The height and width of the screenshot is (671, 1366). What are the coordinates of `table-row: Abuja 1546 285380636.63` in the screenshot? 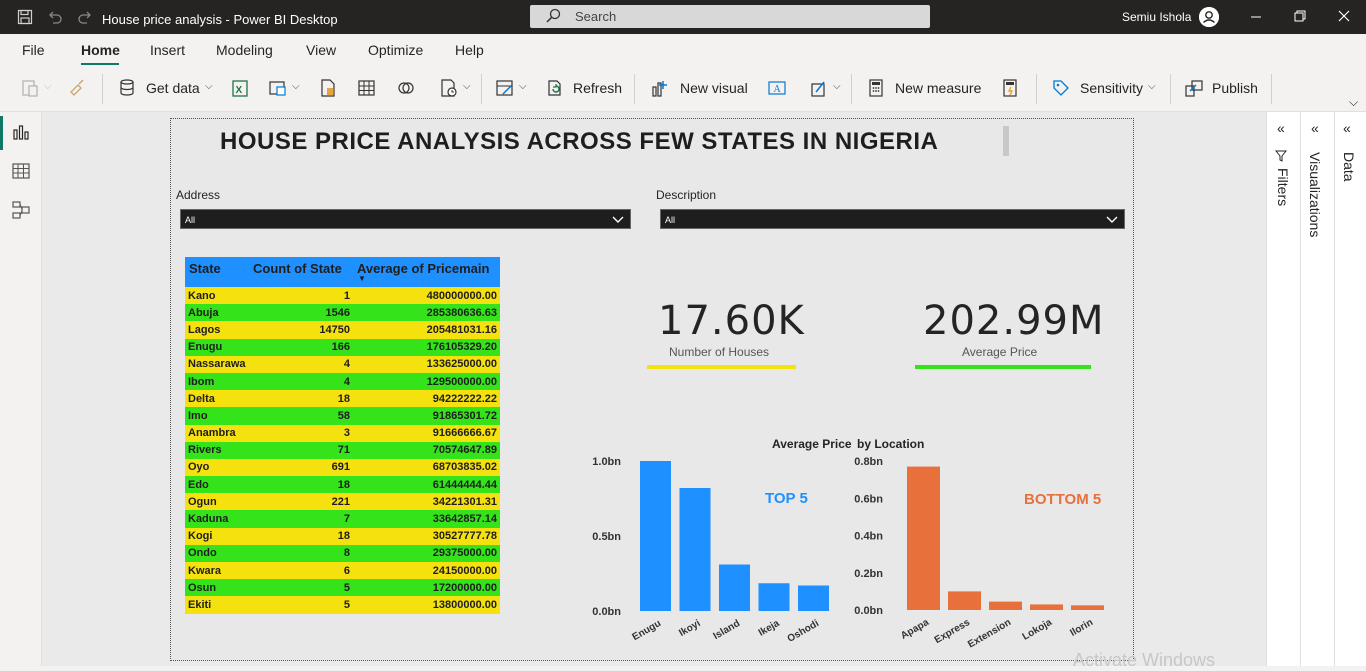 It's located at (342, 313).